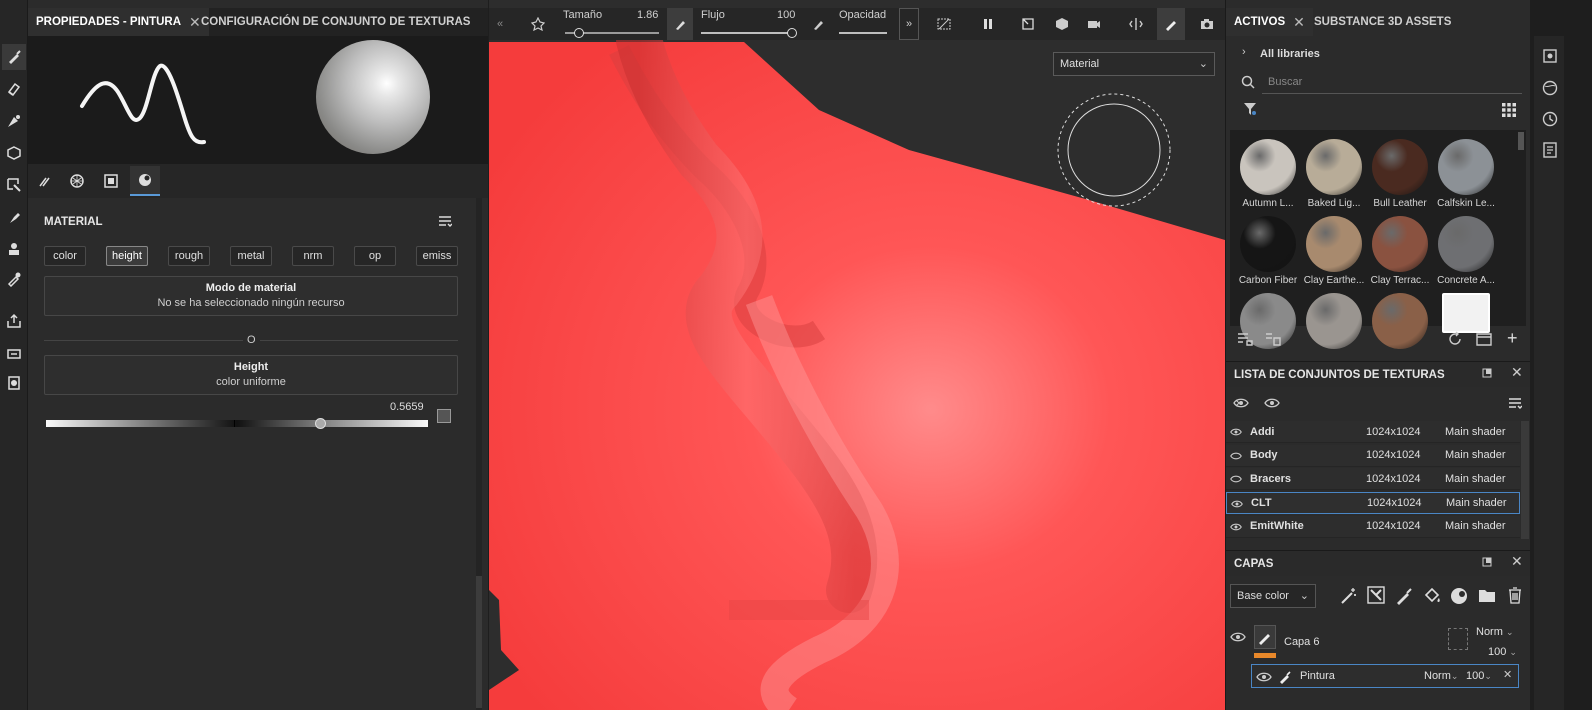 The width and height of the screenshot is (1592, 710). Describe the element at coordinates (1515, 403) in the screenshot. I see `texture-set-menu-icon` at that location.